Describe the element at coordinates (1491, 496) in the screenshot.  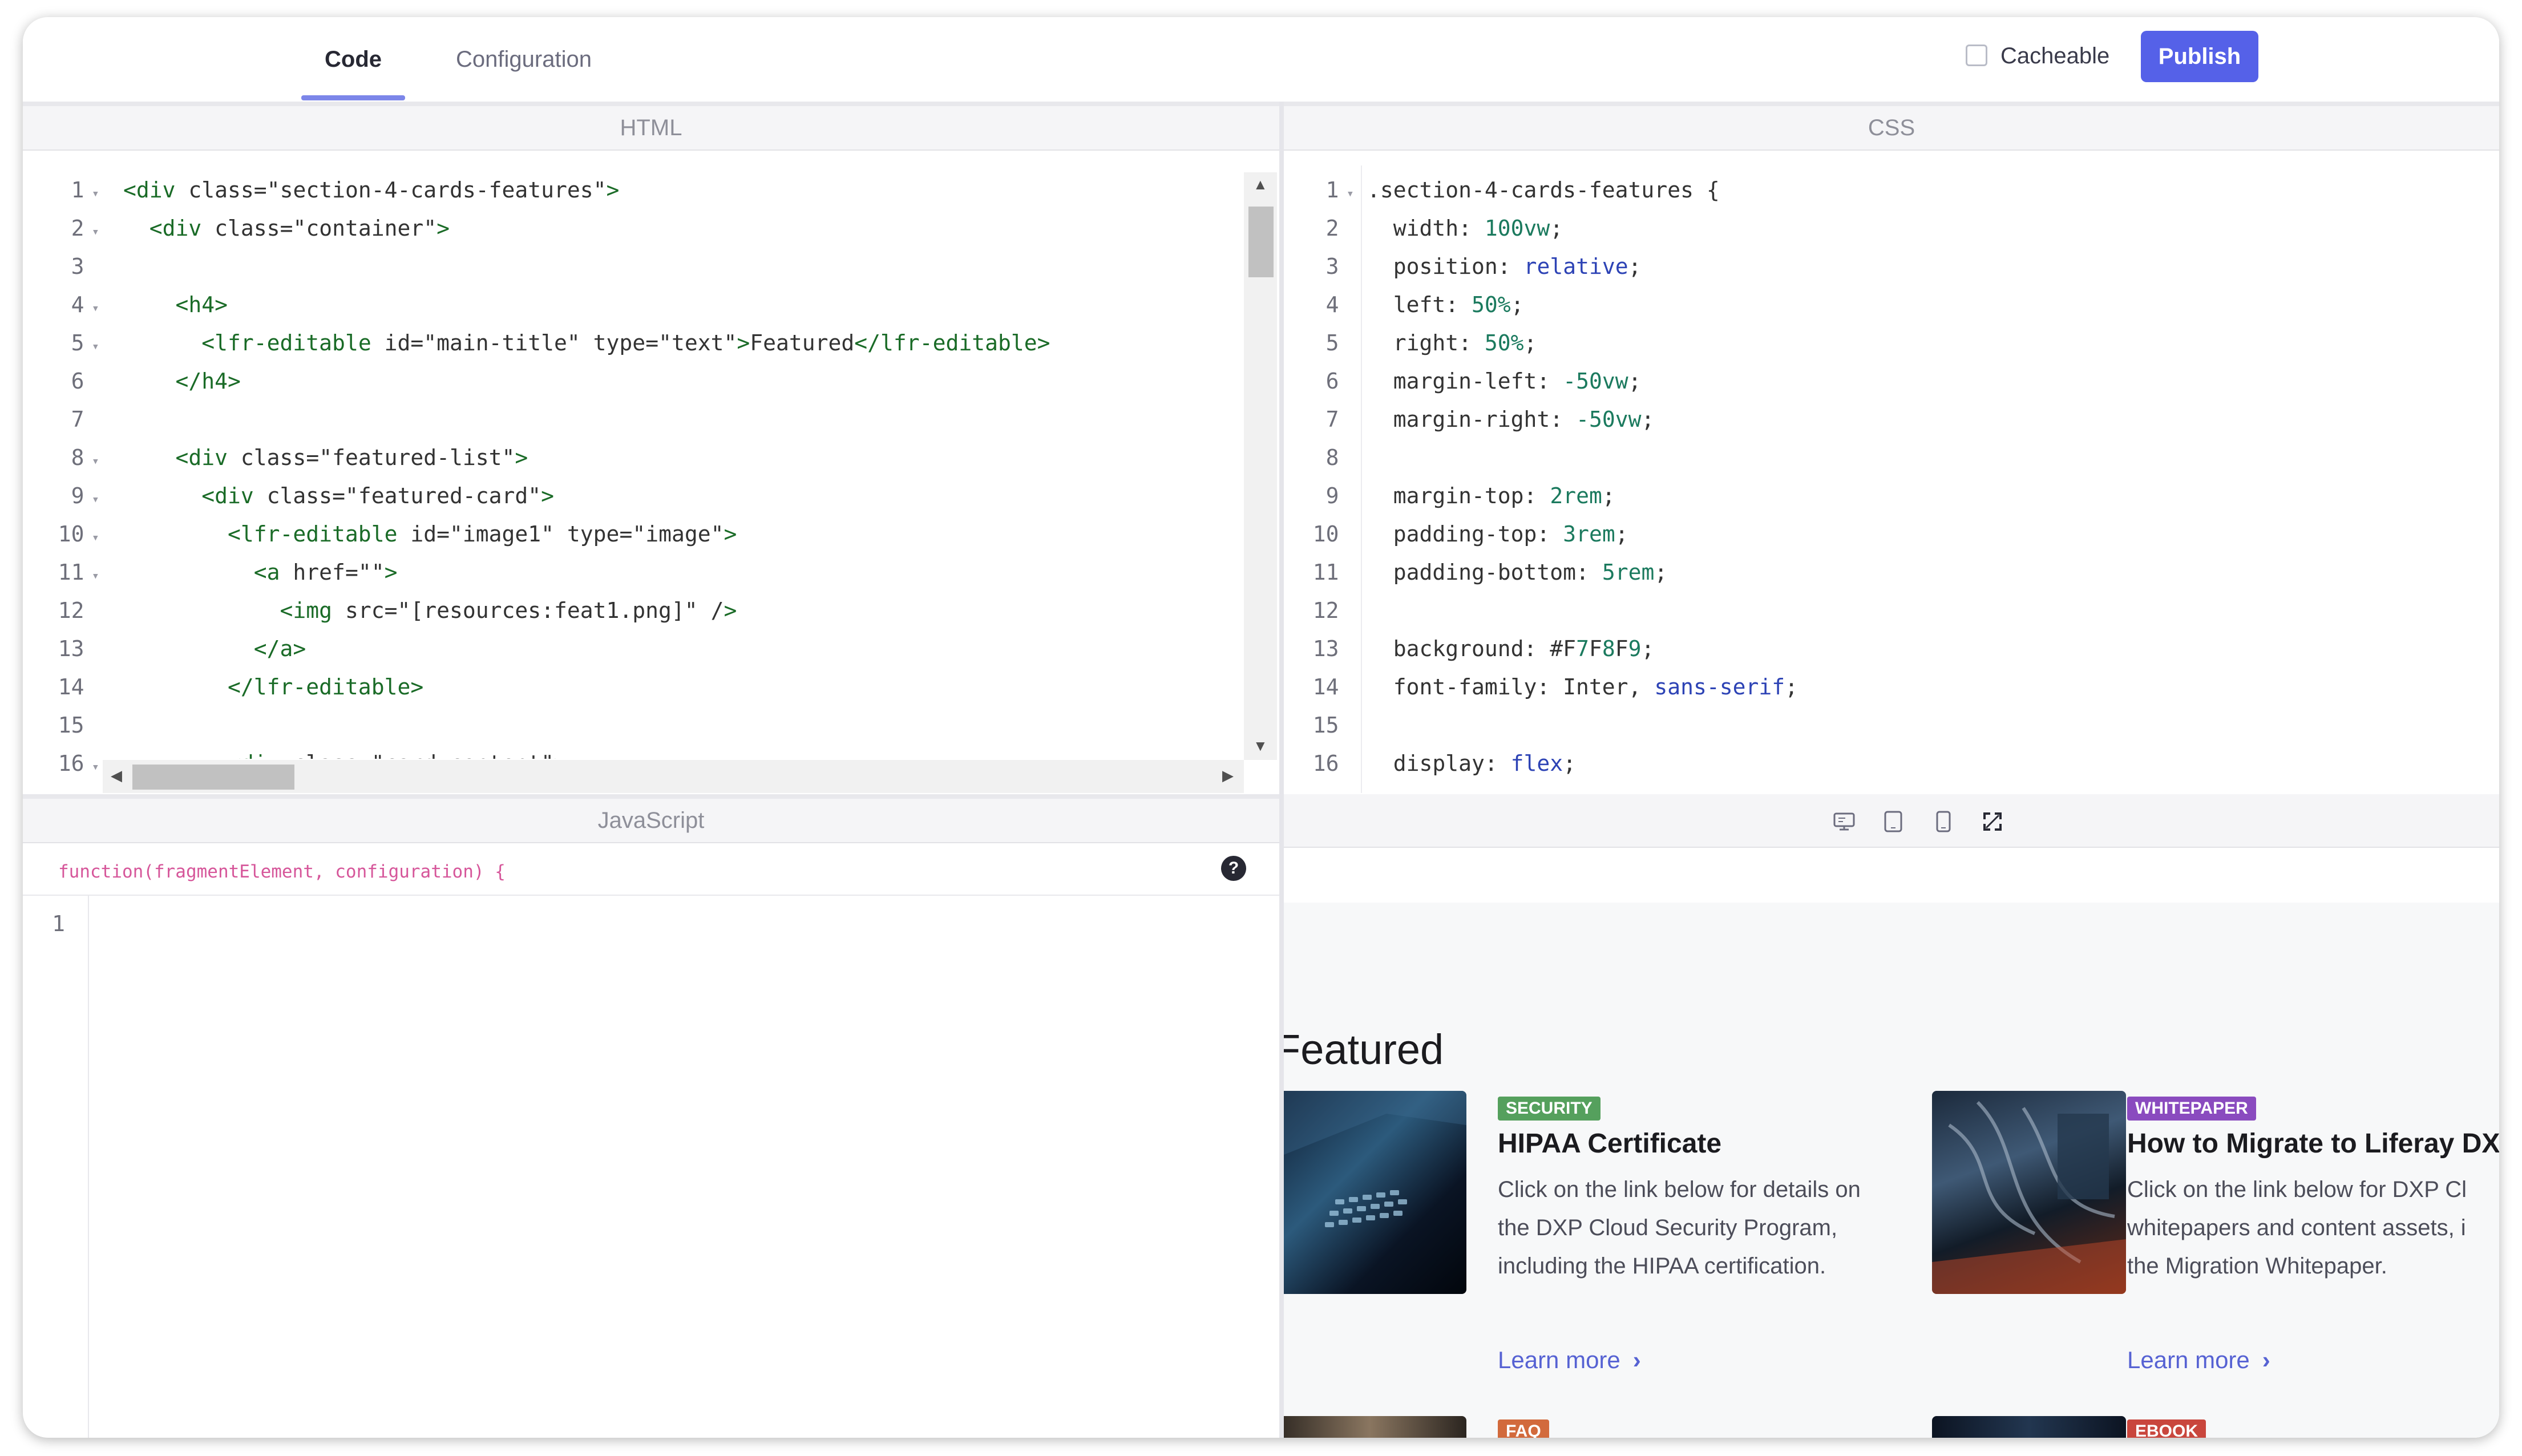
I see `code-line: margin-top: 2rem;` at that location.